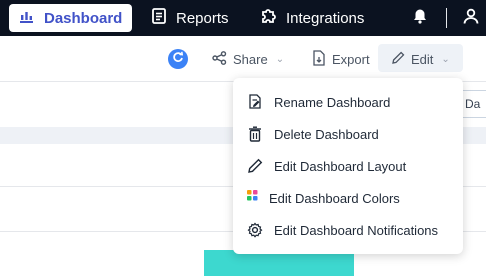  What do you see at coordinates (31, 18) in the screenshot?
I see `bar-chart-icon` at bounding box center [31, 18].